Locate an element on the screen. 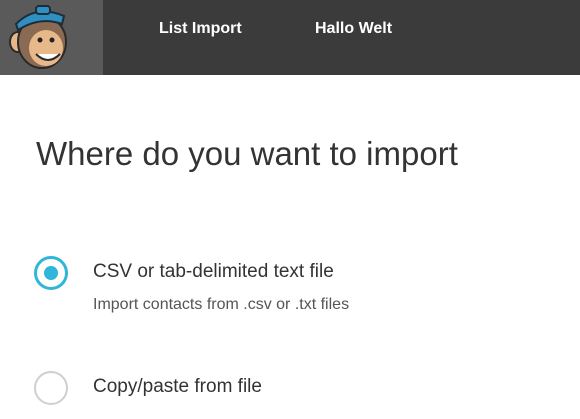 Image resolution: width=580 pixels, height=419 pixels. home-logo is located at coordinates (51, 37).